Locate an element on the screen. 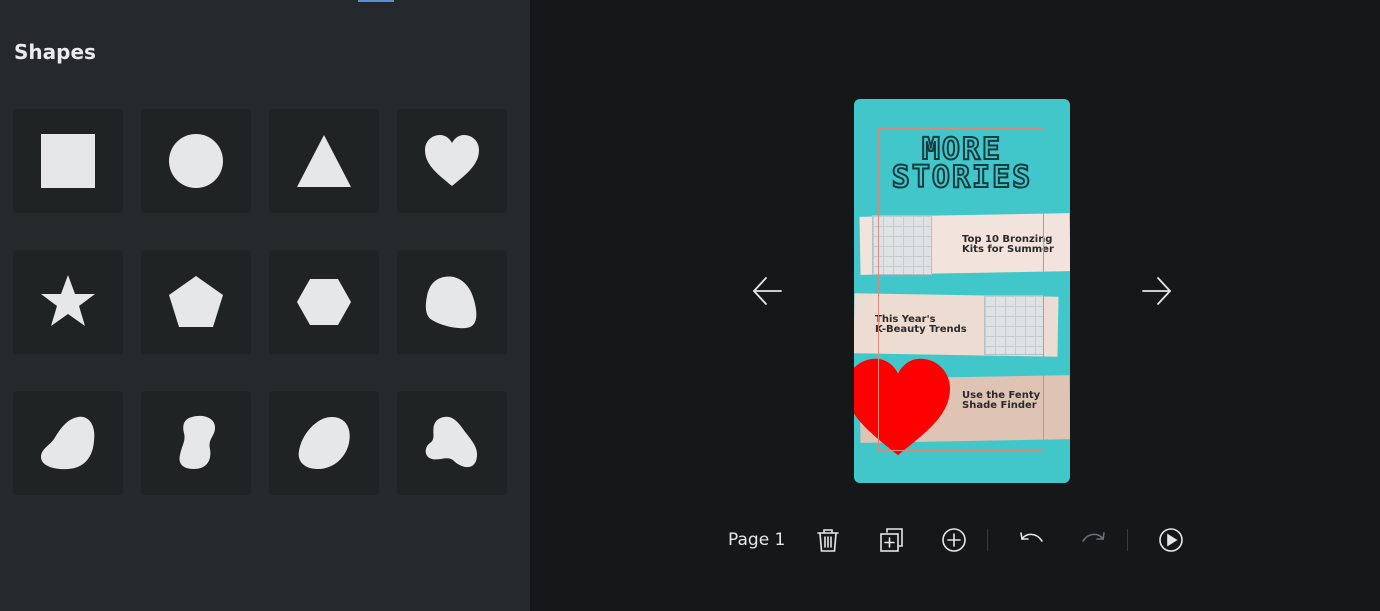  headline-line-2: STORIES is located at coordinates (962, 178).